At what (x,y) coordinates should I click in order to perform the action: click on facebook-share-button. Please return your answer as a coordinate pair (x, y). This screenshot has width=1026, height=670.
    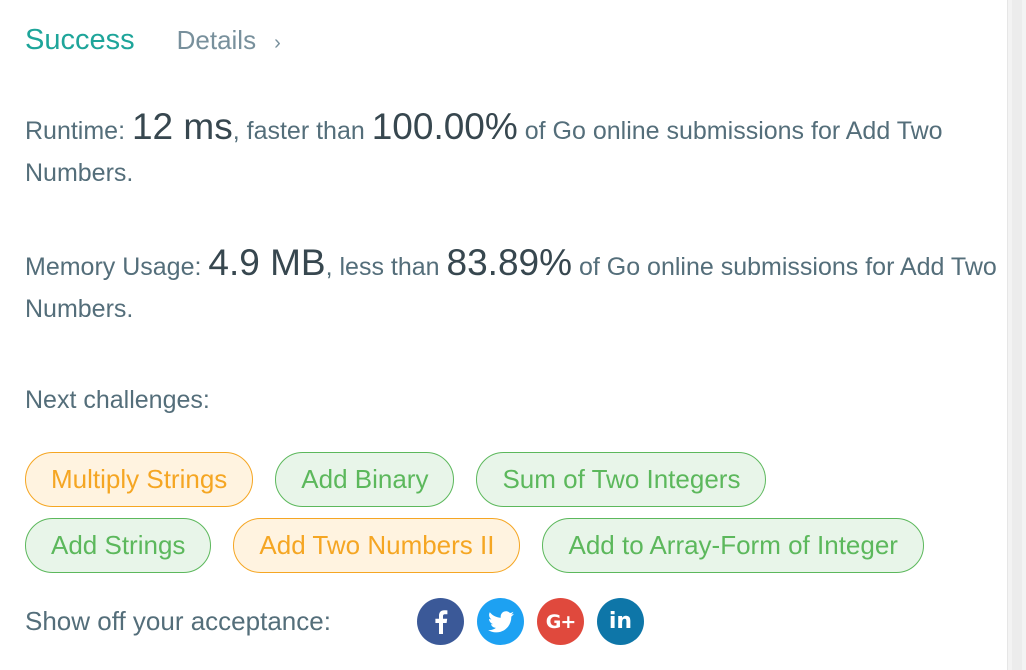
    Looking at the image, I should click on (440, 621).